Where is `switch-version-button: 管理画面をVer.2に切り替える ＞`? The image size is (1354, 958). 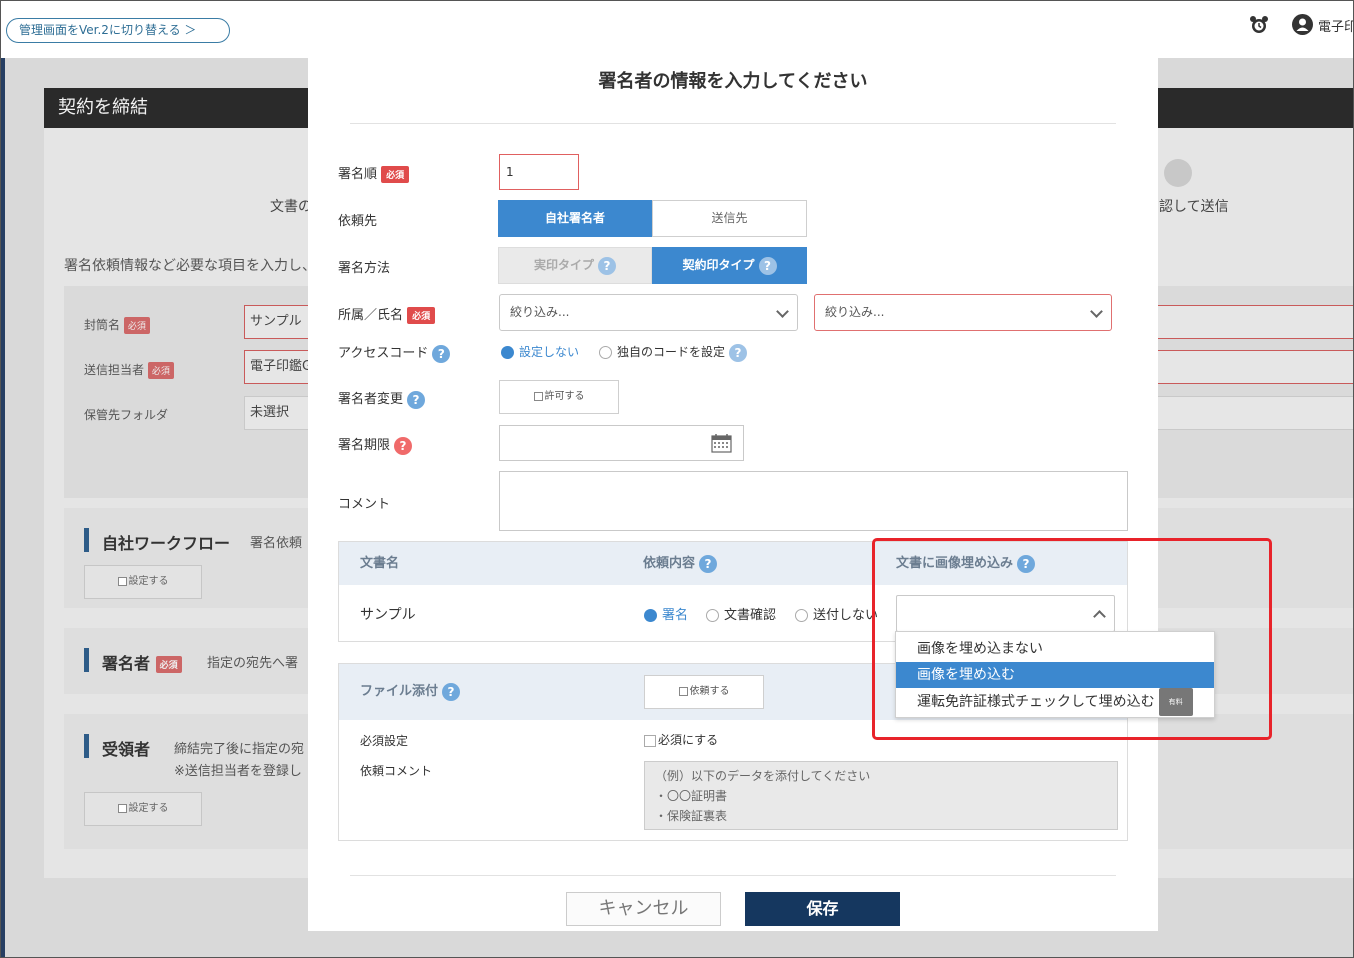 switch-version-button: 管理画面をVer.2に切り替える ＞ is located at coordinates (118, 30).